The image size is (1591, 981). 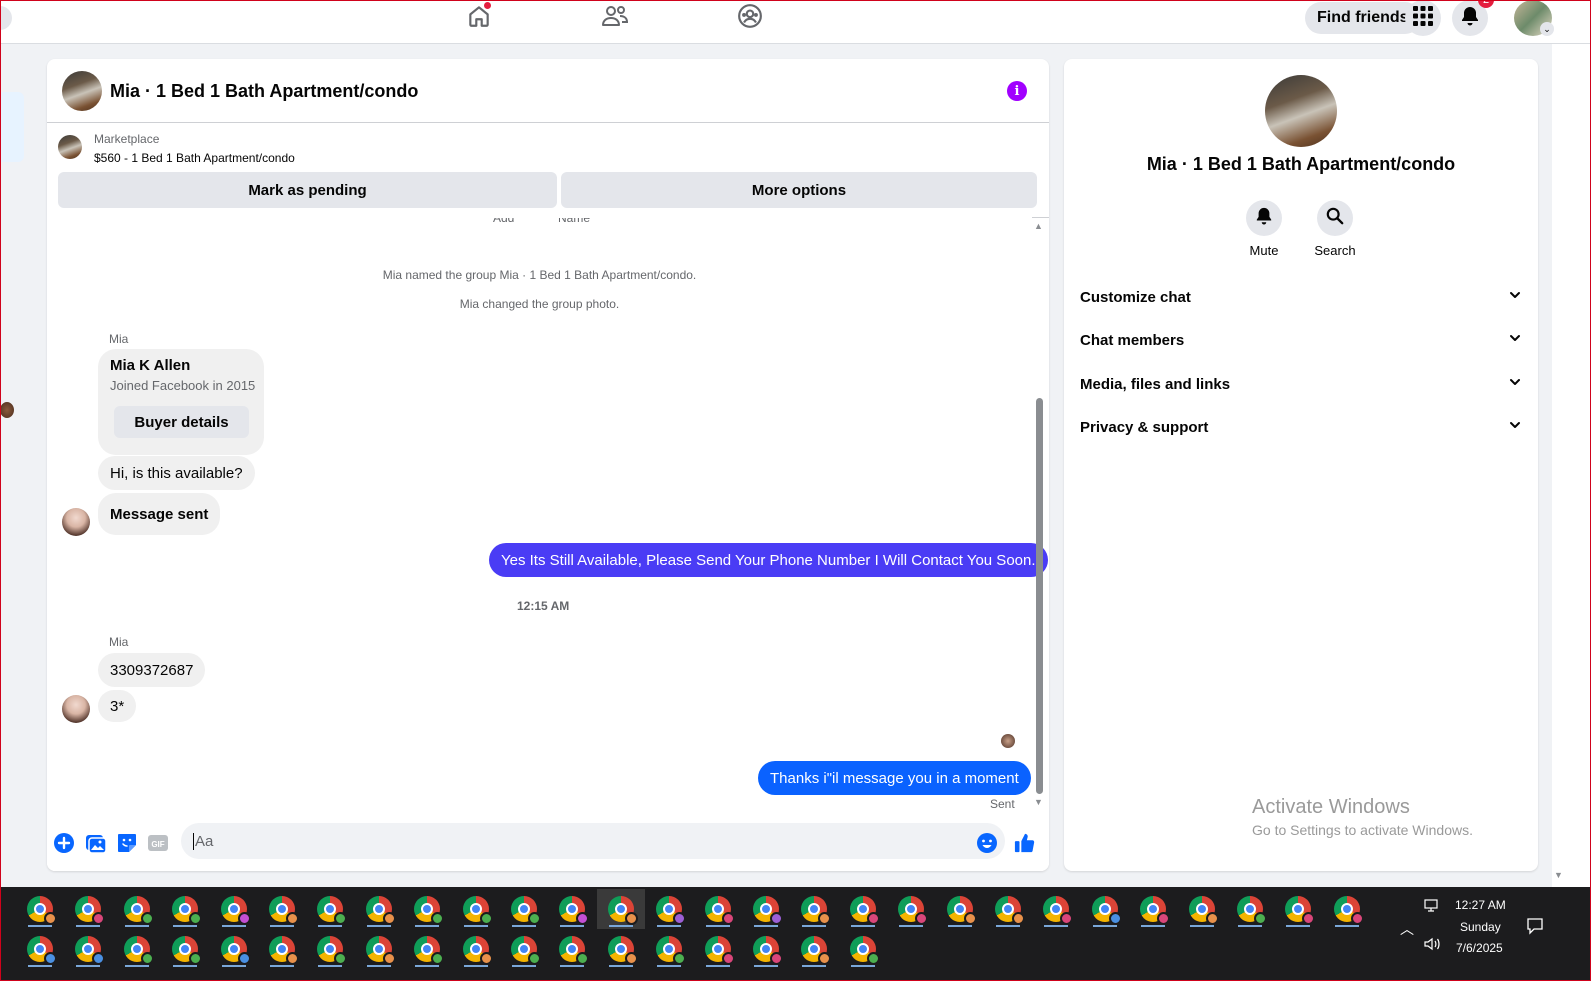 What do you see at coordinates (1301, 111) in the screenshot?
I see `chat-details-avatar` at bounding box center [1301, 111].